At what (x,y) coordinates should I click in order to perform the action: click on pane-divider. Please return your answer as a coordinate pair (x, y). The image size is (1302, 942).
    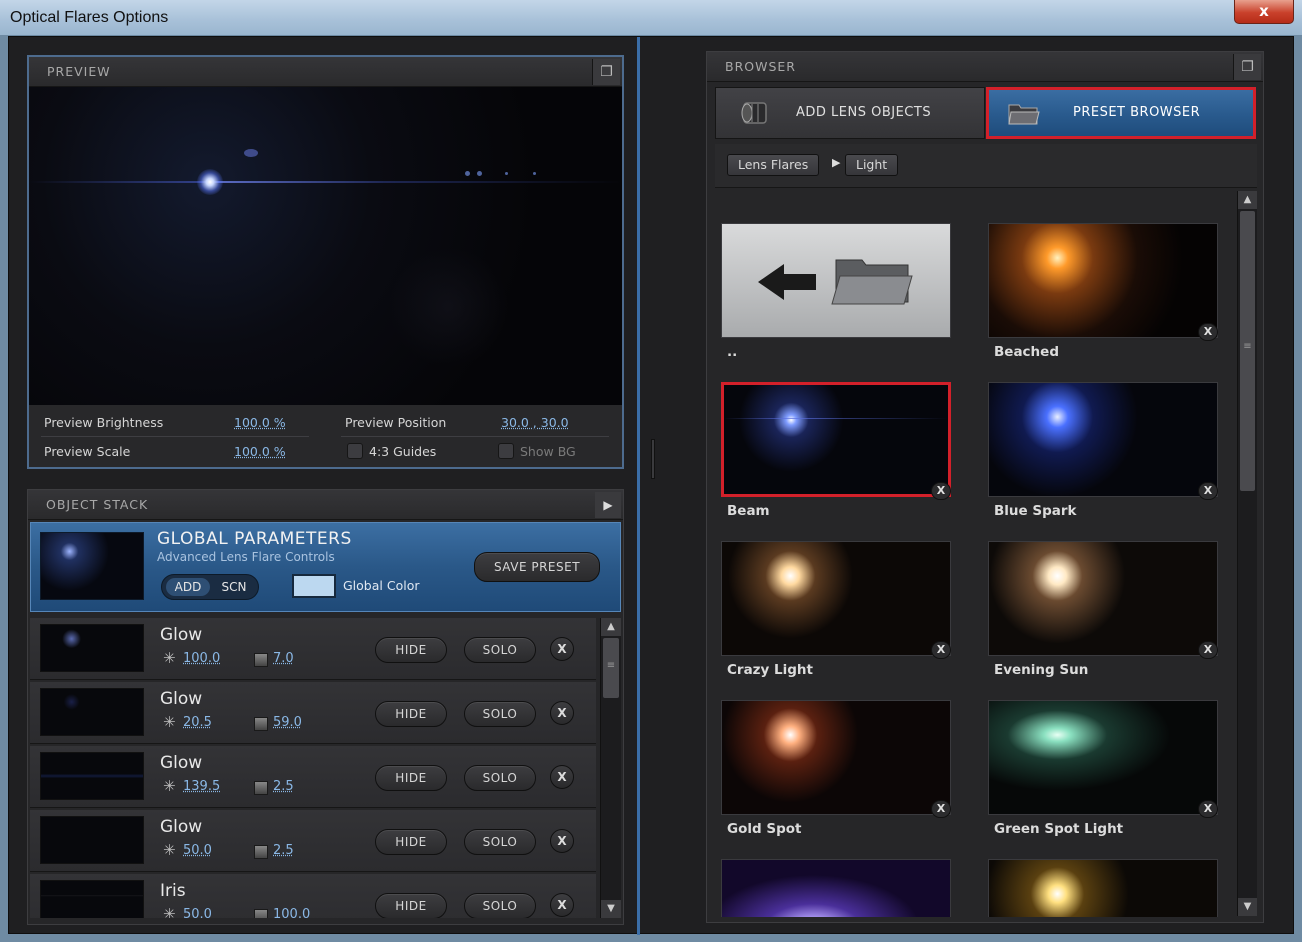
    Looking at the image, I should click on (638, 486).